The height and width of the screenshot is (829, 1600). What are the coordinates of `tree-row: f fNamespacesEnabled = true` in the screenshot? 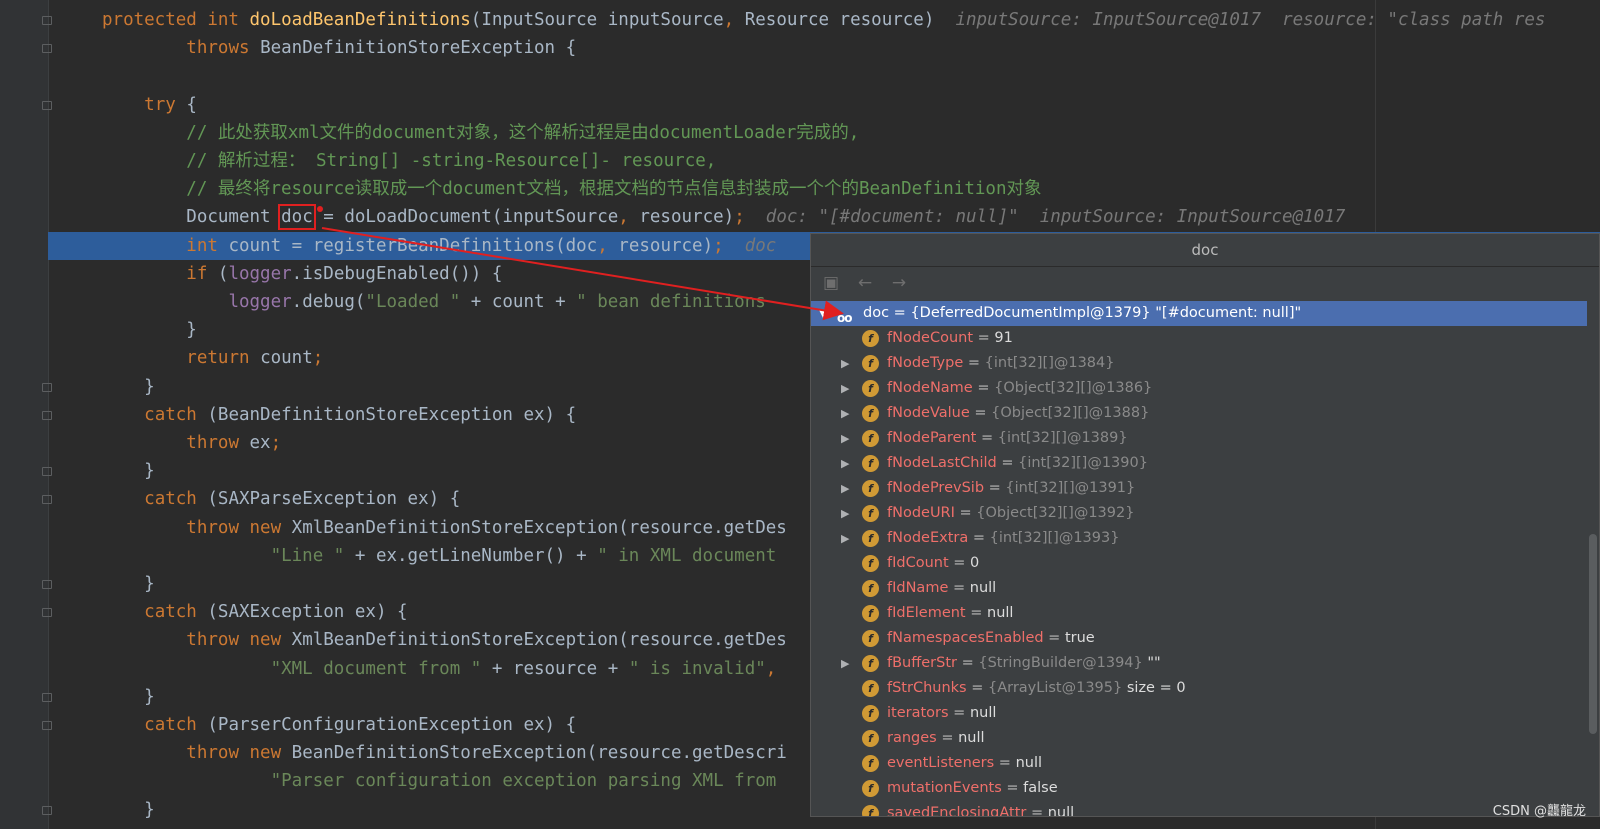 It's located at (1199, 638).